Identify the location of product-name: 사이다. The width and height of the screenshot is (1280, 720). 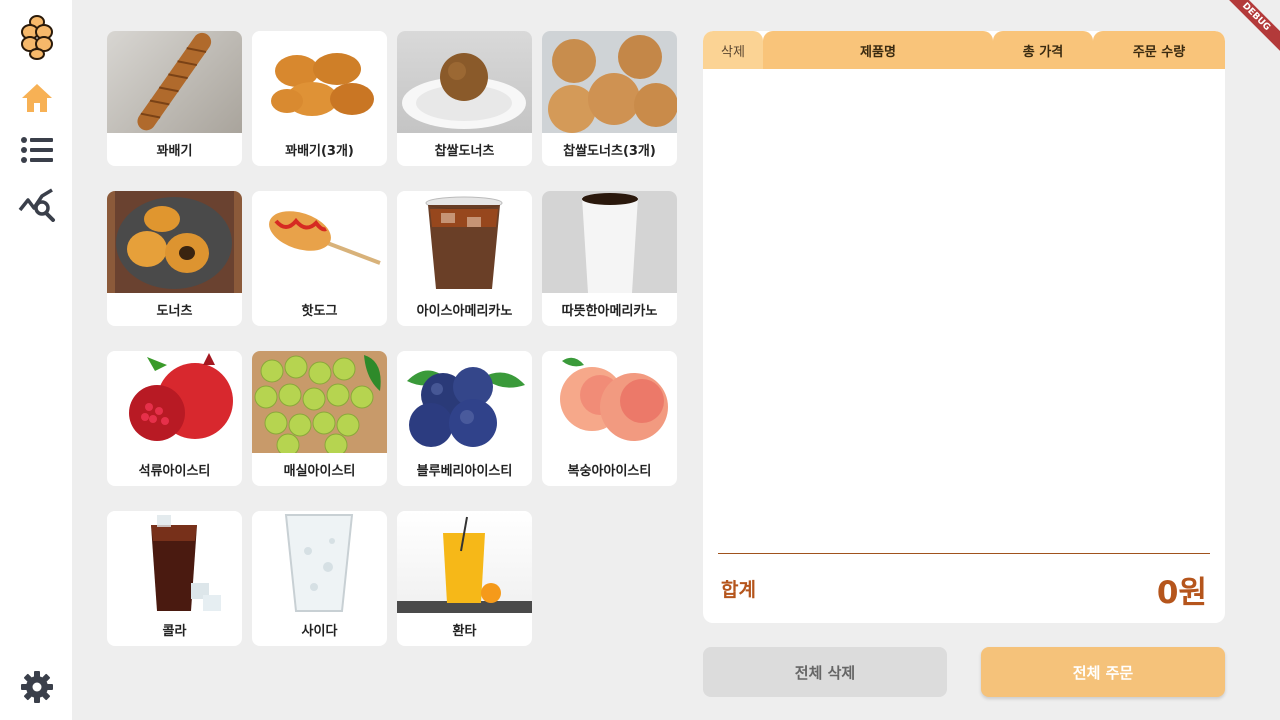
(319, 631).